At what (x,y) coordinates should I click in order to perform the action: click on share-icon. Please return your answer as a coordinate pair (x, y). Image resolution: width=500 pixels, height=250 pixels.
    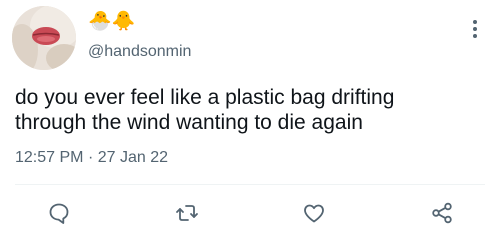
    Looking at the image, I should click on (442, 213).